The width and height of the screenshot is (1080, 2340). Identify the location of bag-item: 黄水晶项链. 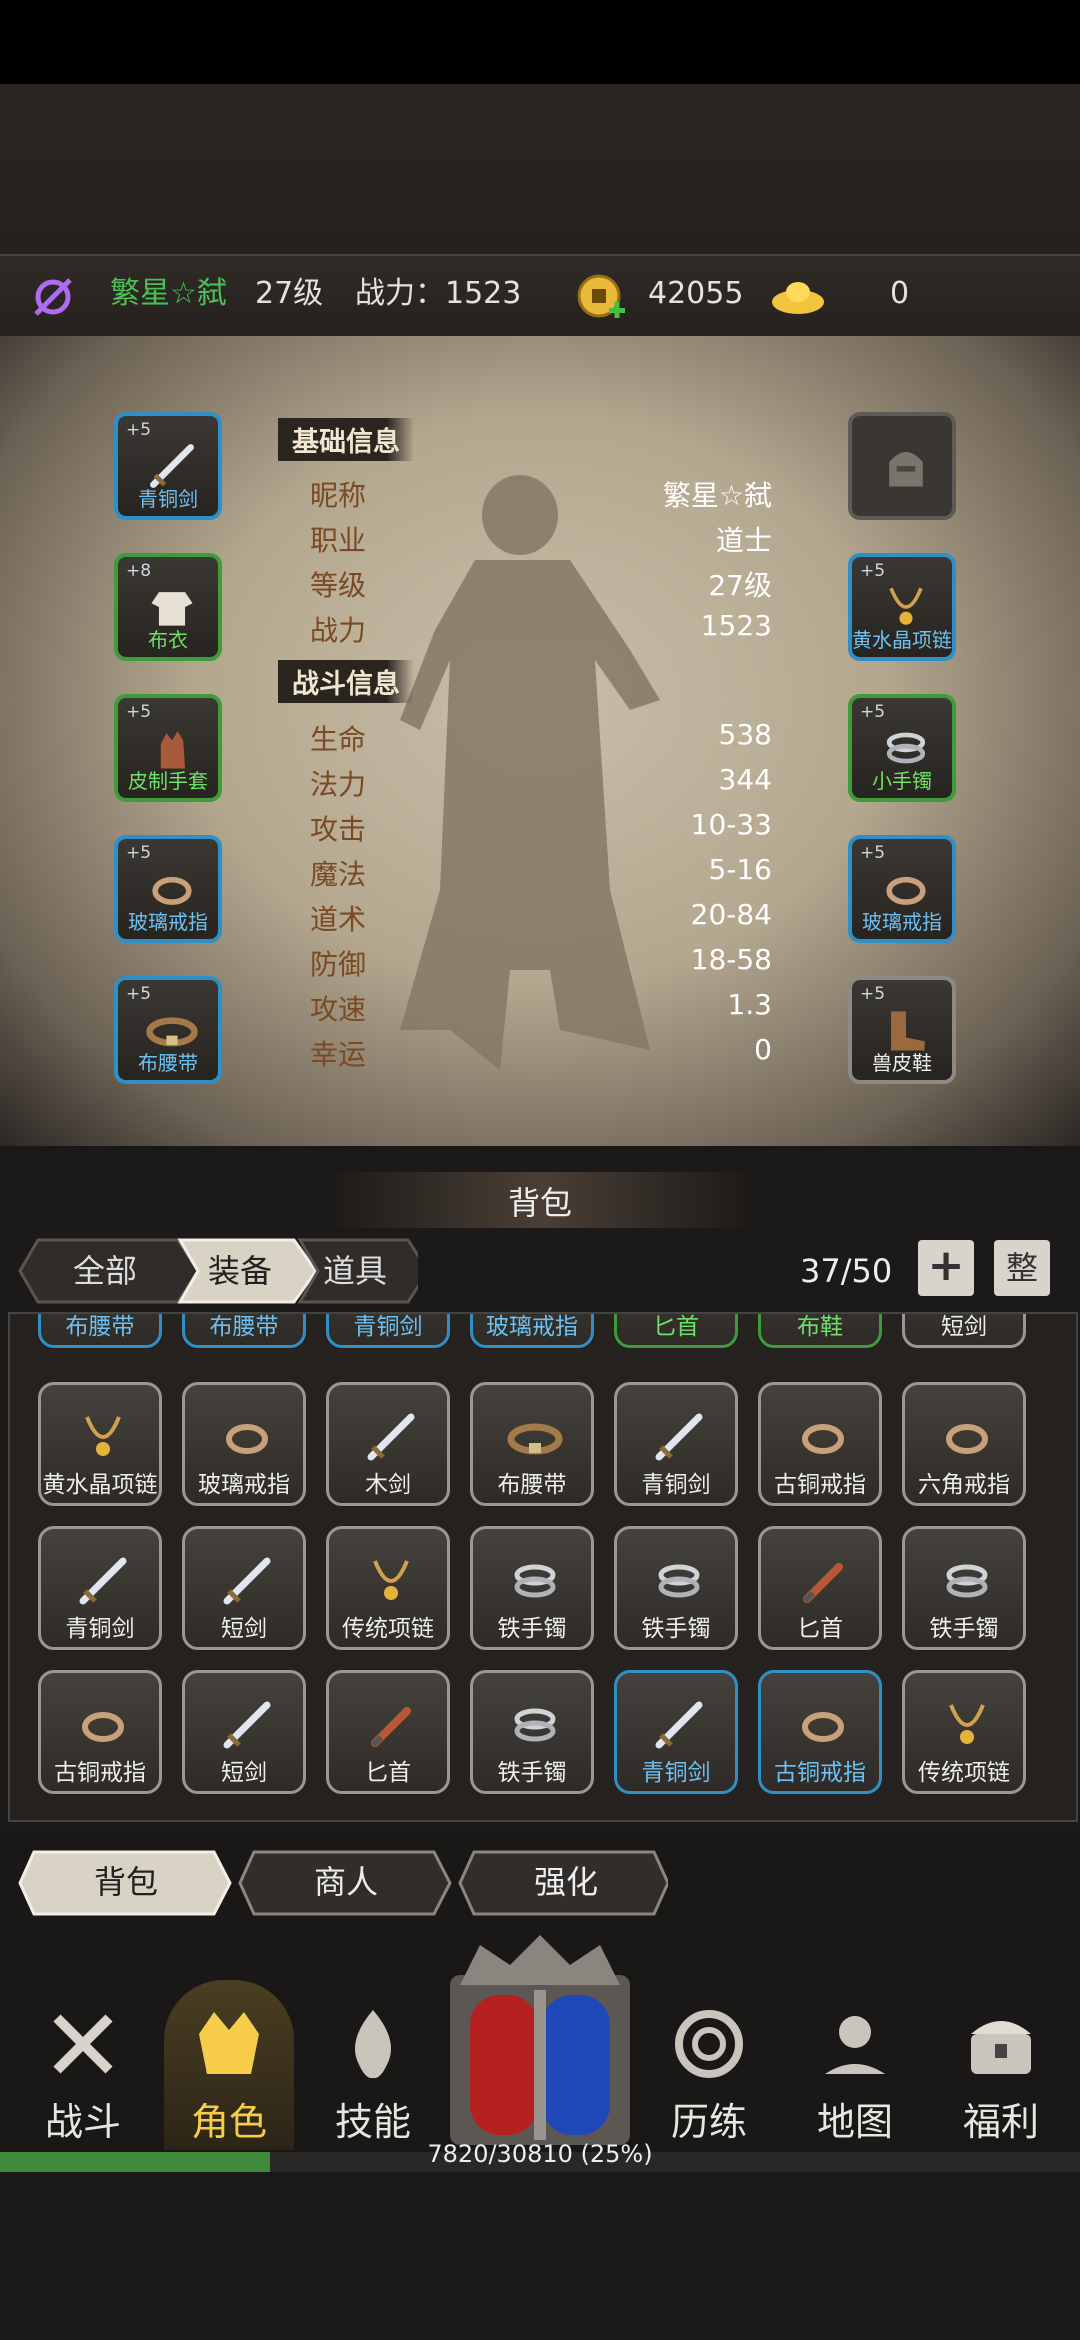
(100, 1444).